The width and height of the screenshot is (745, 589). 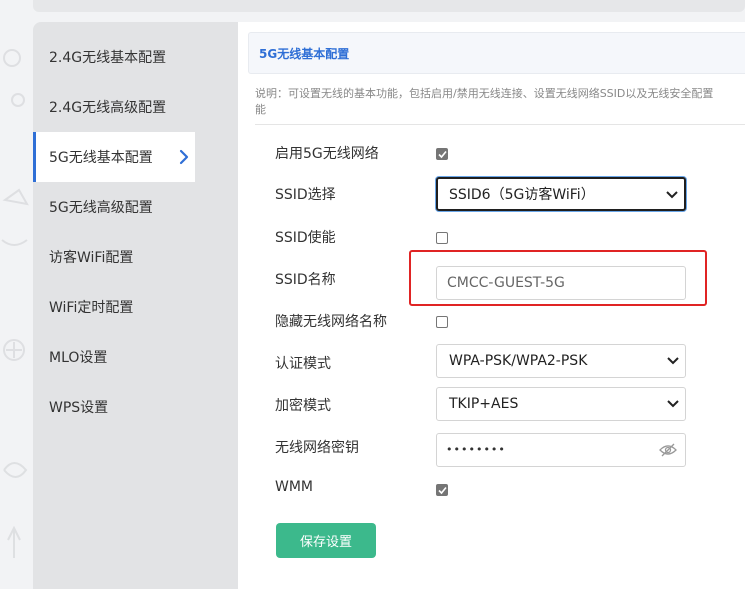 I want to click on ssid-select: SSID6（5G访客WiFi）, so click(x=561, y=194).